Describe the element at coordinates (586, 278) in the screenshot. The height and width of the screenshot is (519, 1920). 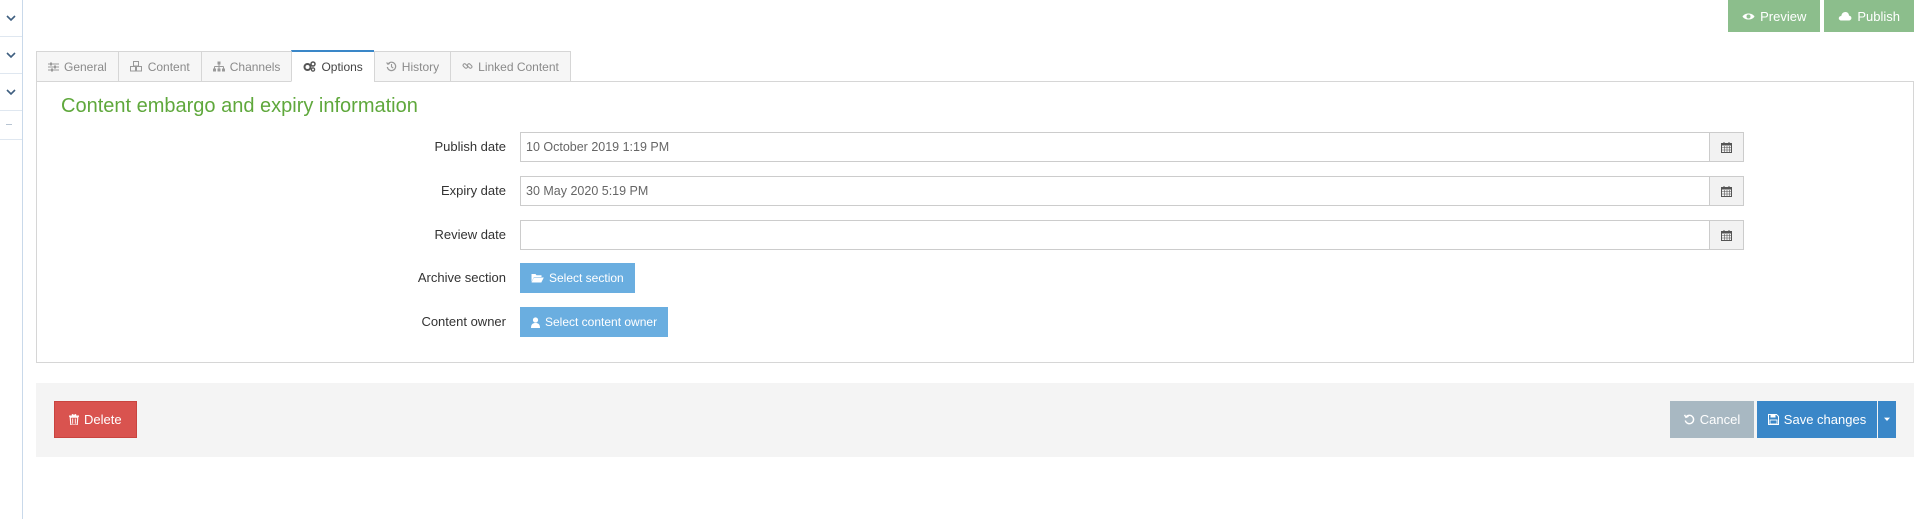
I see `select-section-label: Select section` at that location.